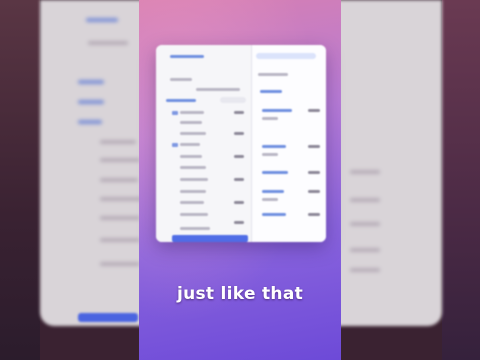 This screenshot has width=480, height=360. I want to click on filter-pill, so click(233, 100).